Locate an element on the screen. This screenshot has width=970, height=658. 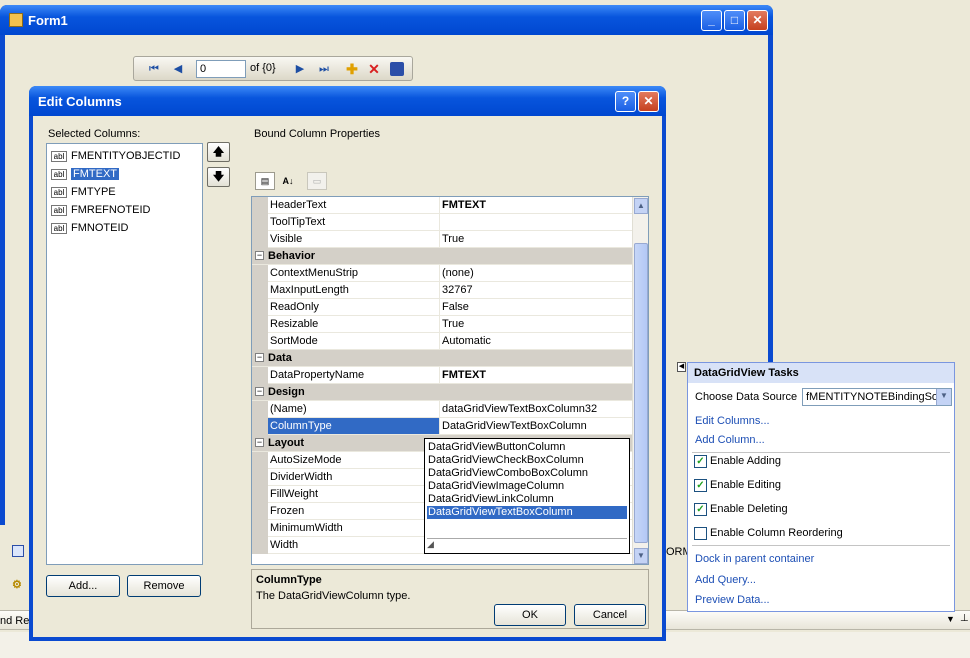
task-checkbox-label: Enable Deleting is located at coordinates (749, 509).